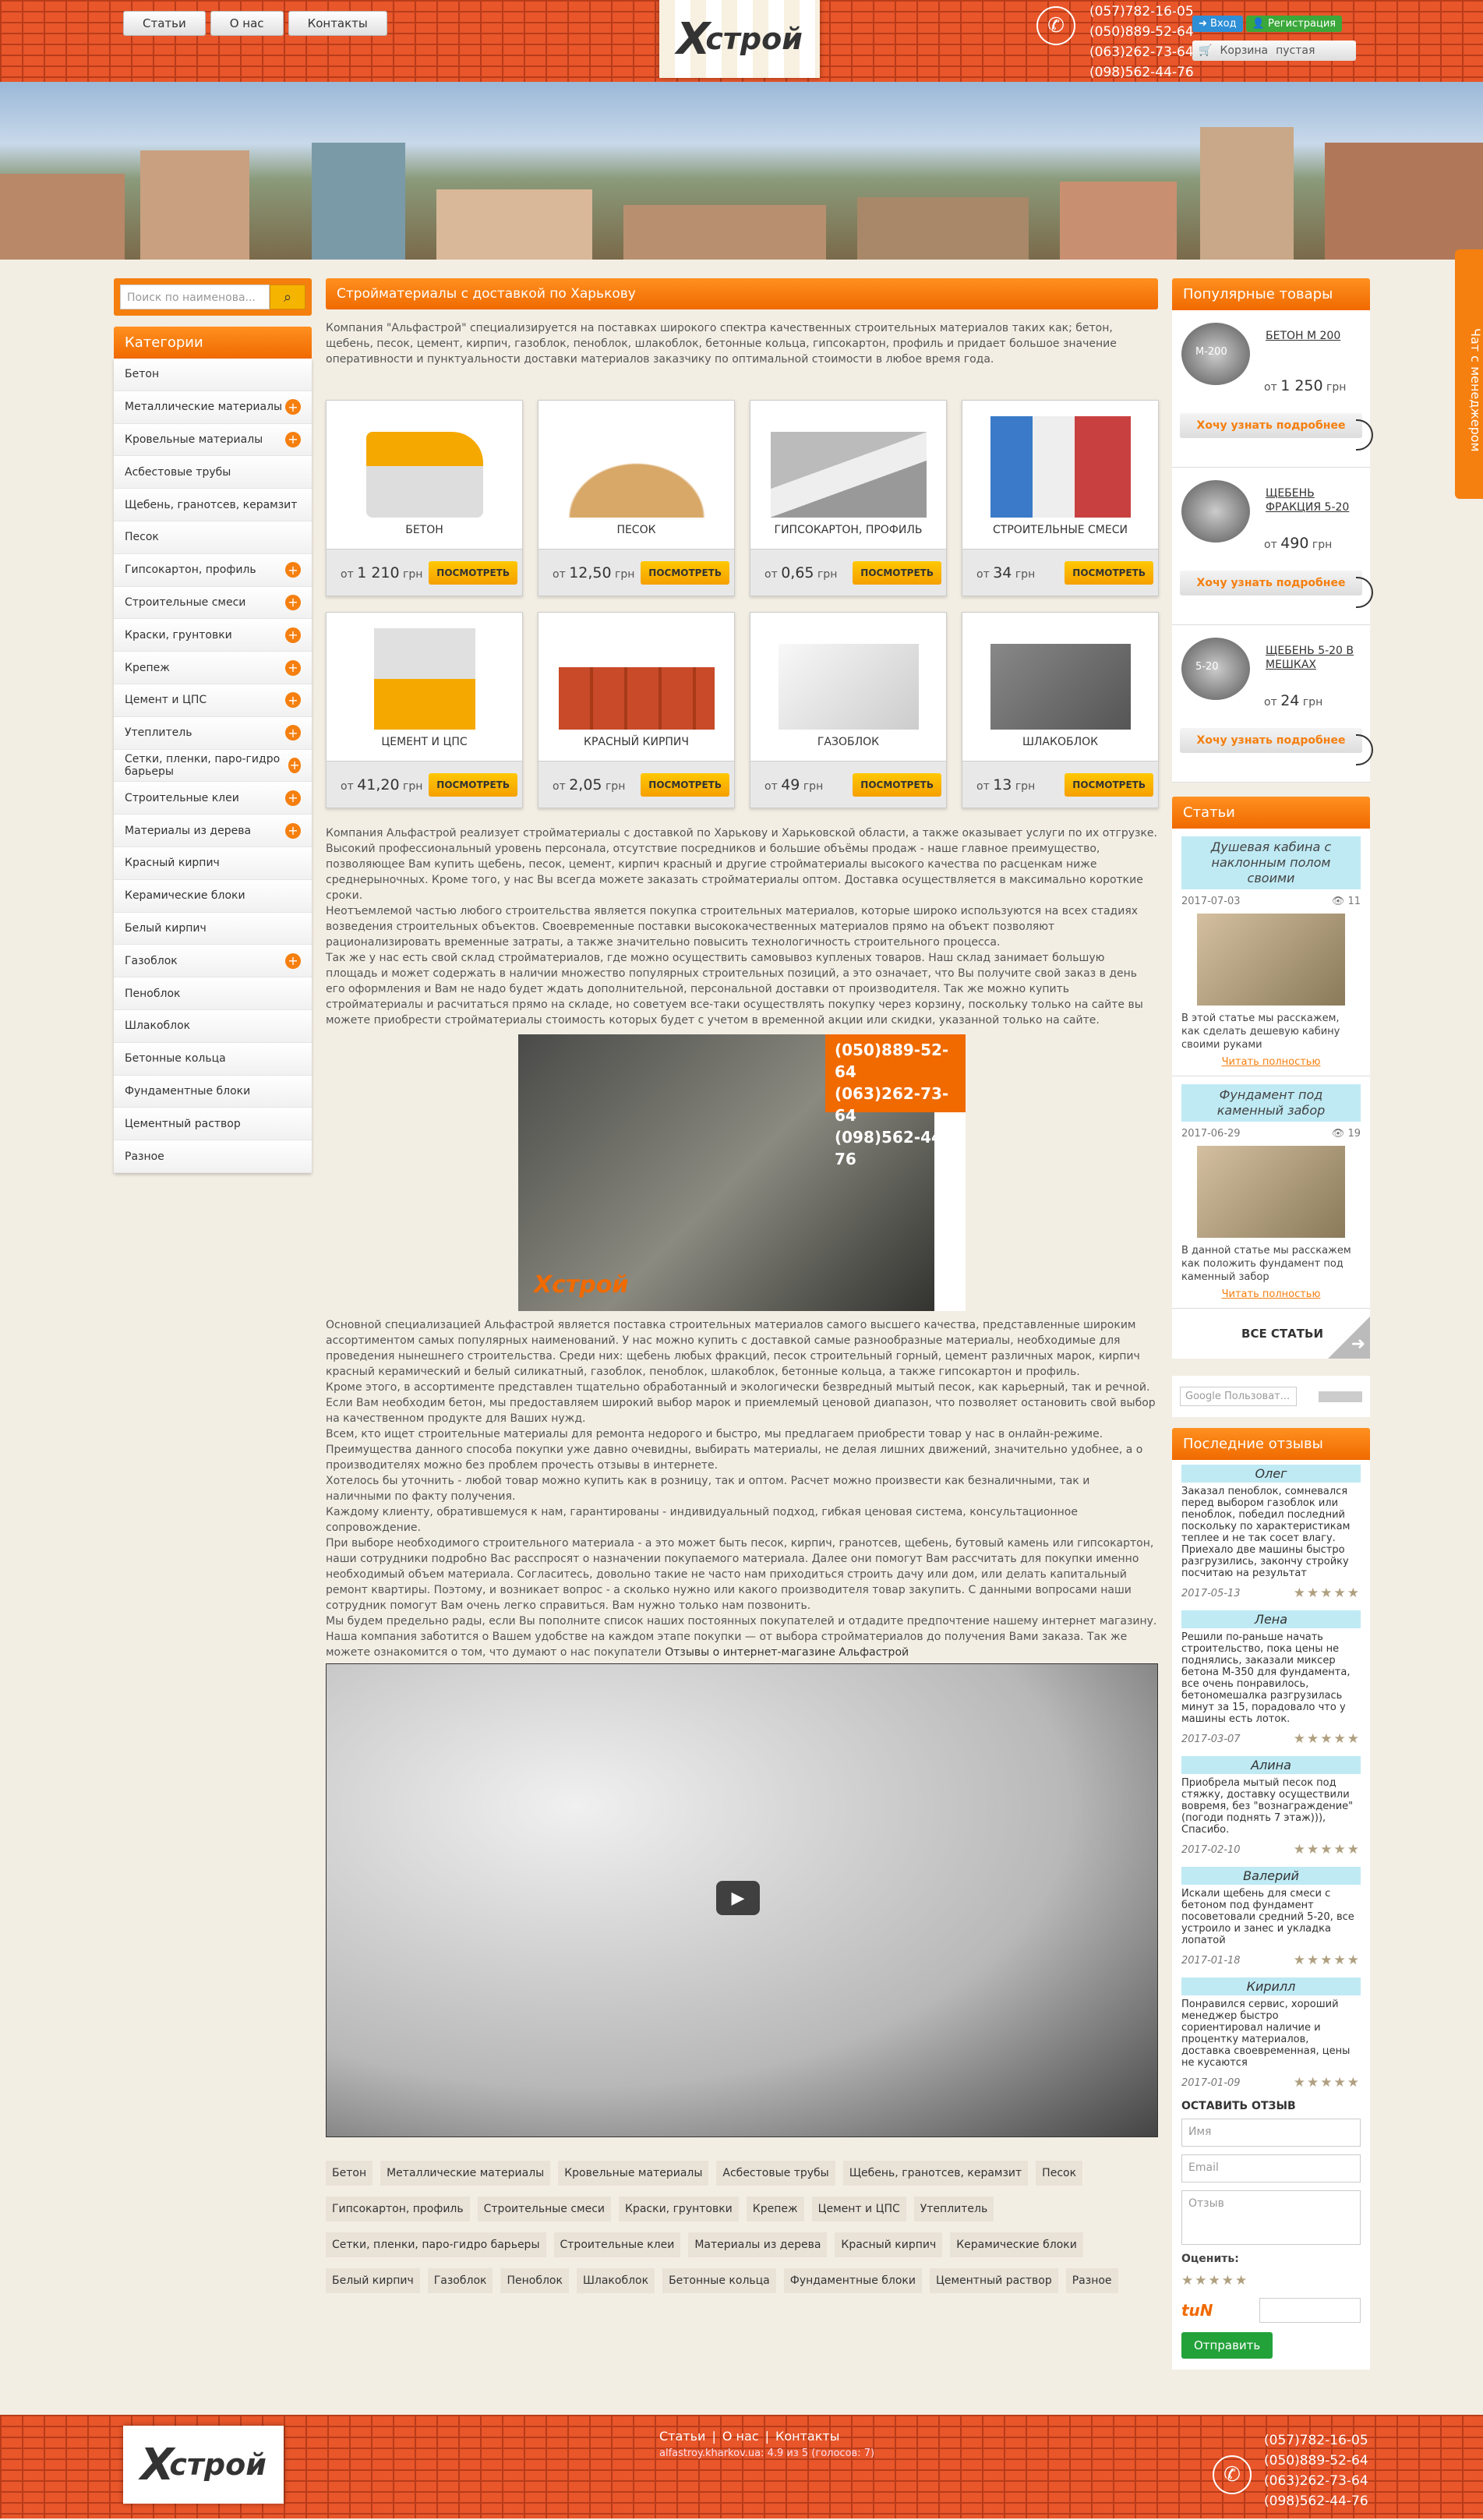  What do you see at coordinates (213, 668) in the screenshot?
I see `category-item: Крепеж +` at bounding box center [213, 668].